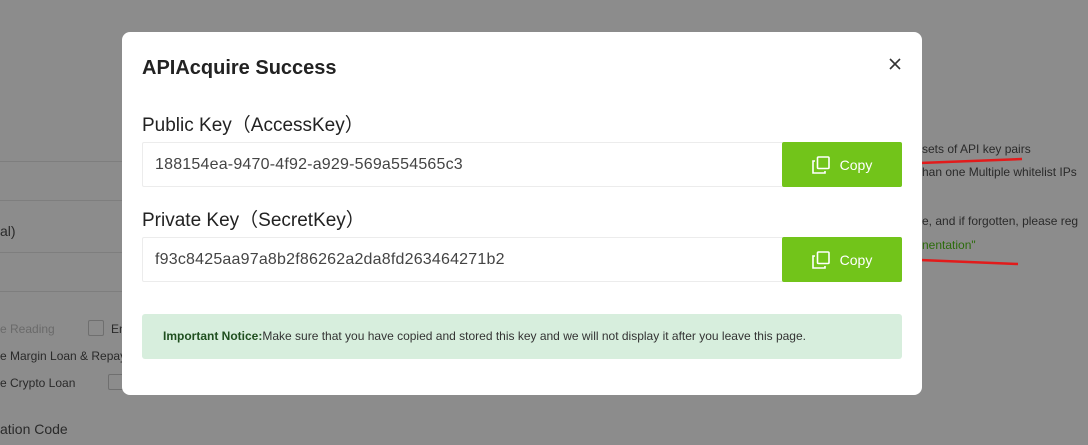 The width and height of the screenshot is (1088, 445). Describe the element at coordinates (253, 220) in the screenshot. I see `private-key-label: Private Key（SecretKey）` at that location.